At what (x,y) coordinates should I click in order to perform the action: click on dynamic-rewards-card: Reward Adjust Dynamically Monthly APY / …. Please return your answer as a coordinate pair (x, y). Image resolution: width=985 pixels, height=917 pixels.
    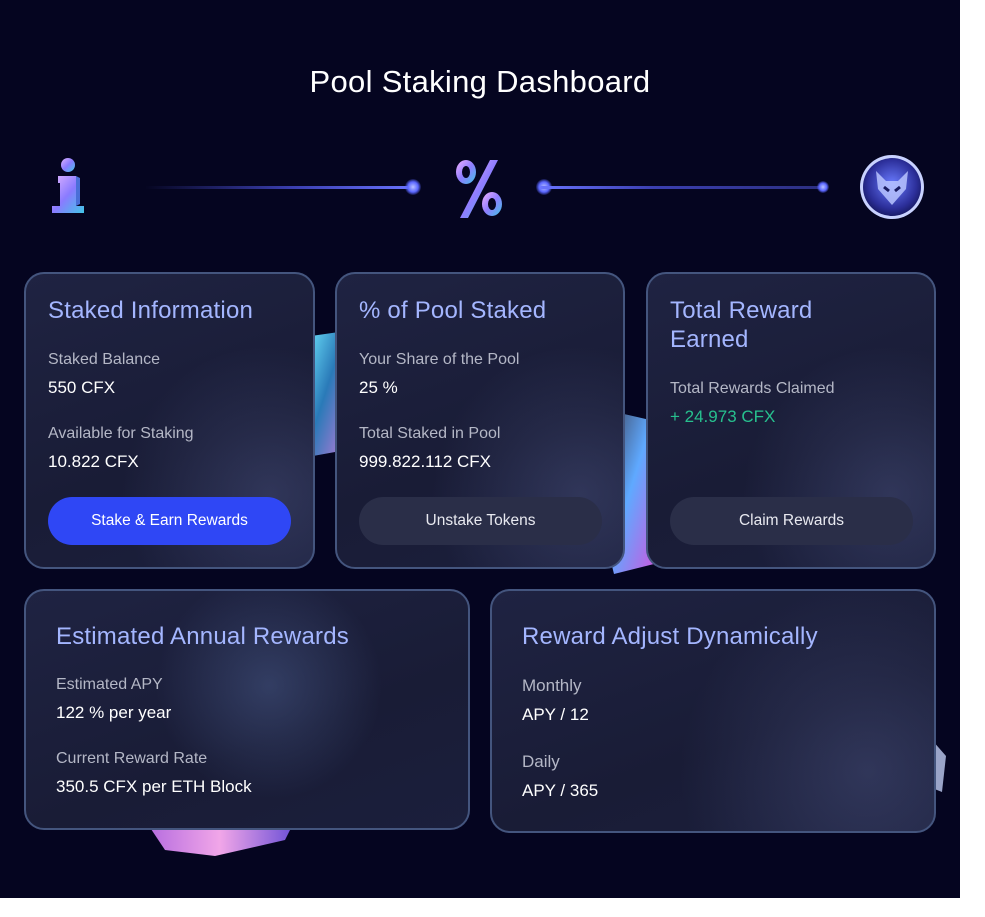
    Looking at the image, I should click on (713, 711).